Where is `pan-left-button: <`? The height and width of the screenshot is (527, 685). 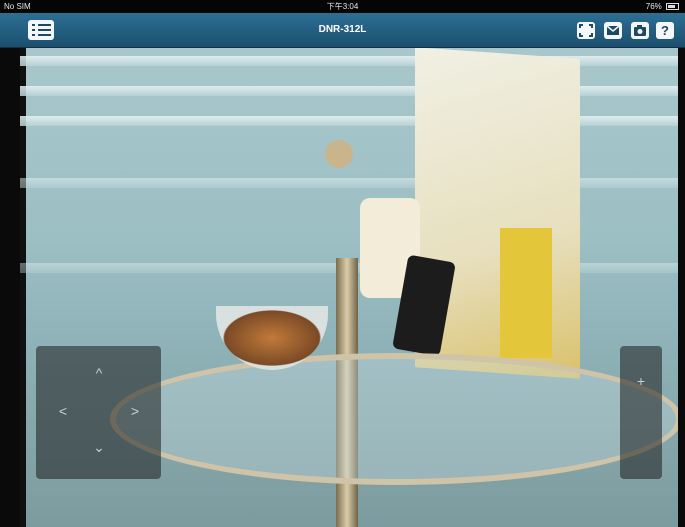 pan-left-button: < is located at coordinates (63, 411).